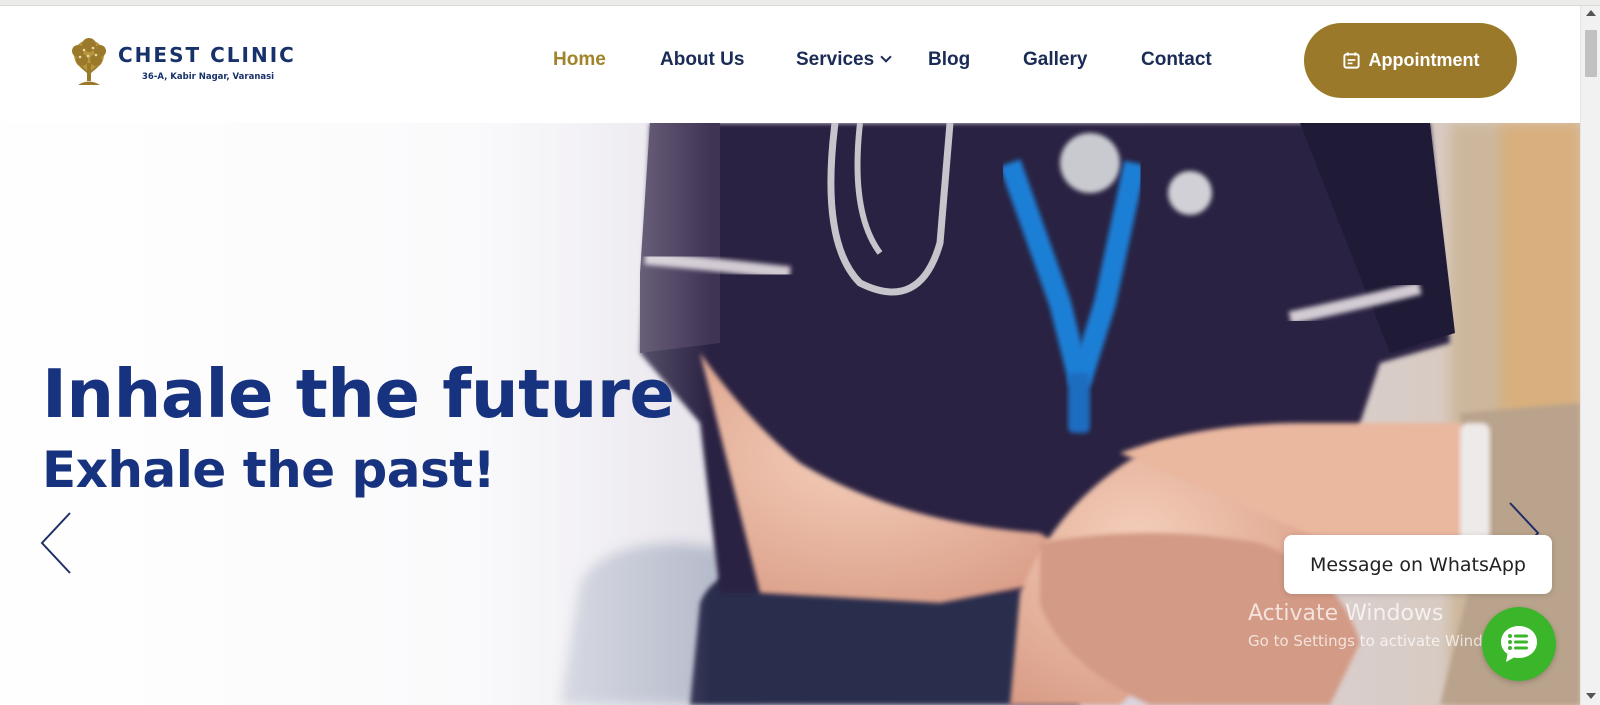  I want to click on brand-name: CHEST CLINIC, so click(207, 55).